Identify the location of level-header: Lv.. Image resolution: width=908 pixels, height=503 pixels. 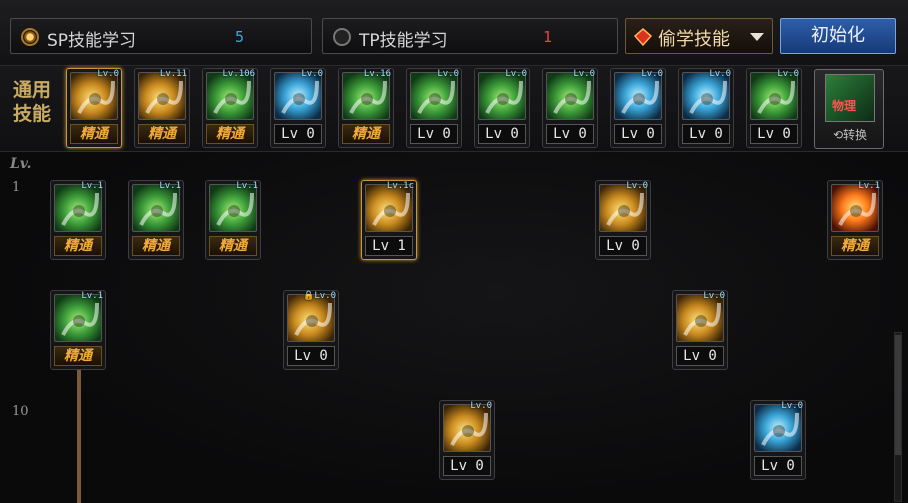
(21, 164).